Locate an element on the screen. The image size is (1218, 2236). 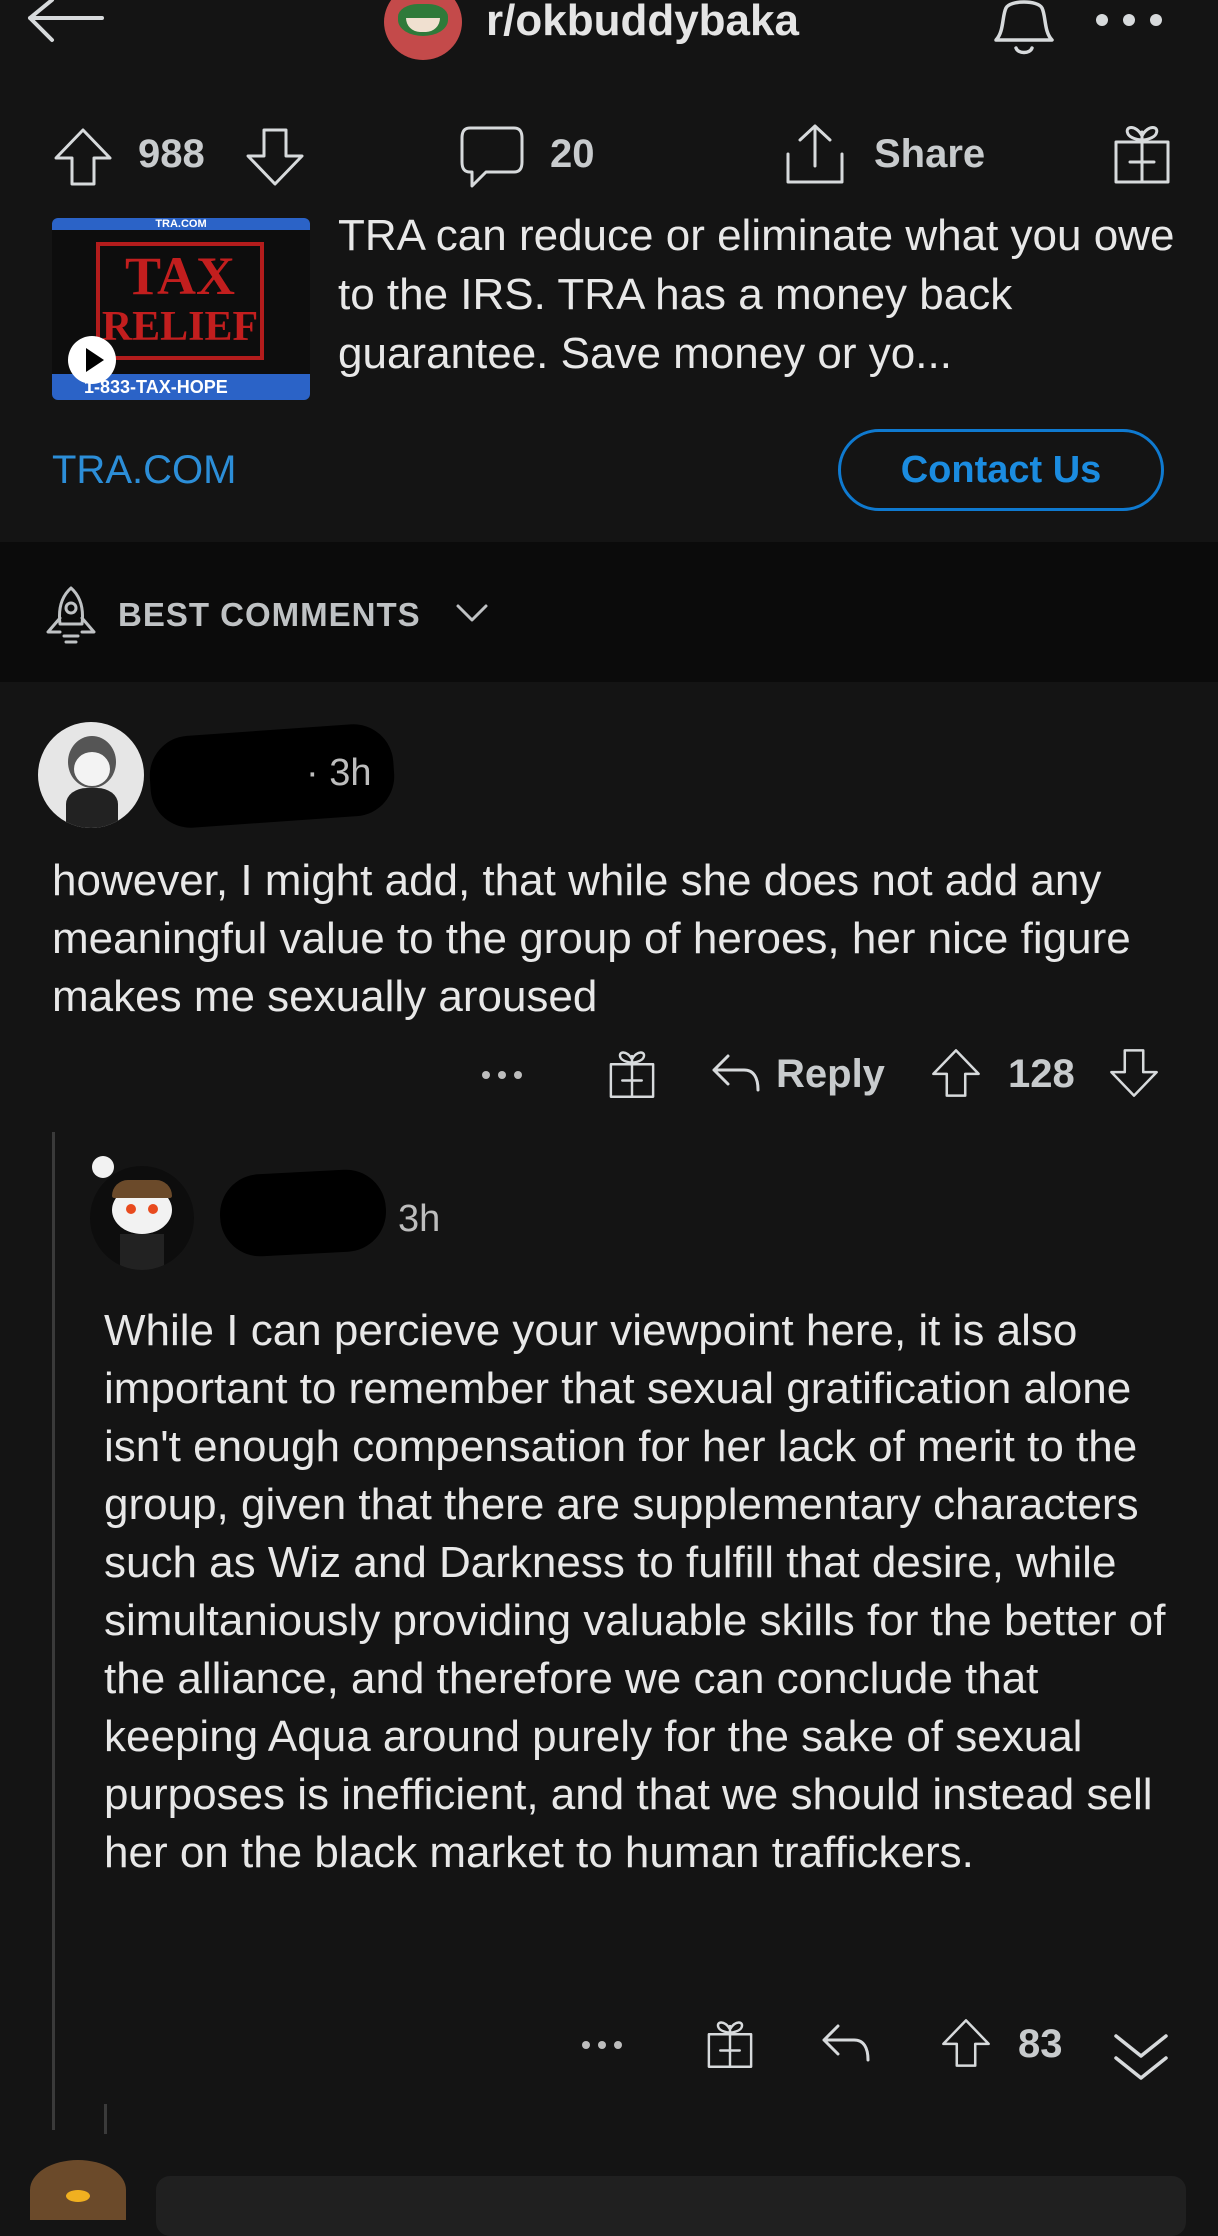
sort-label: BEST COMMENTS is located at coordinates (269, 615).